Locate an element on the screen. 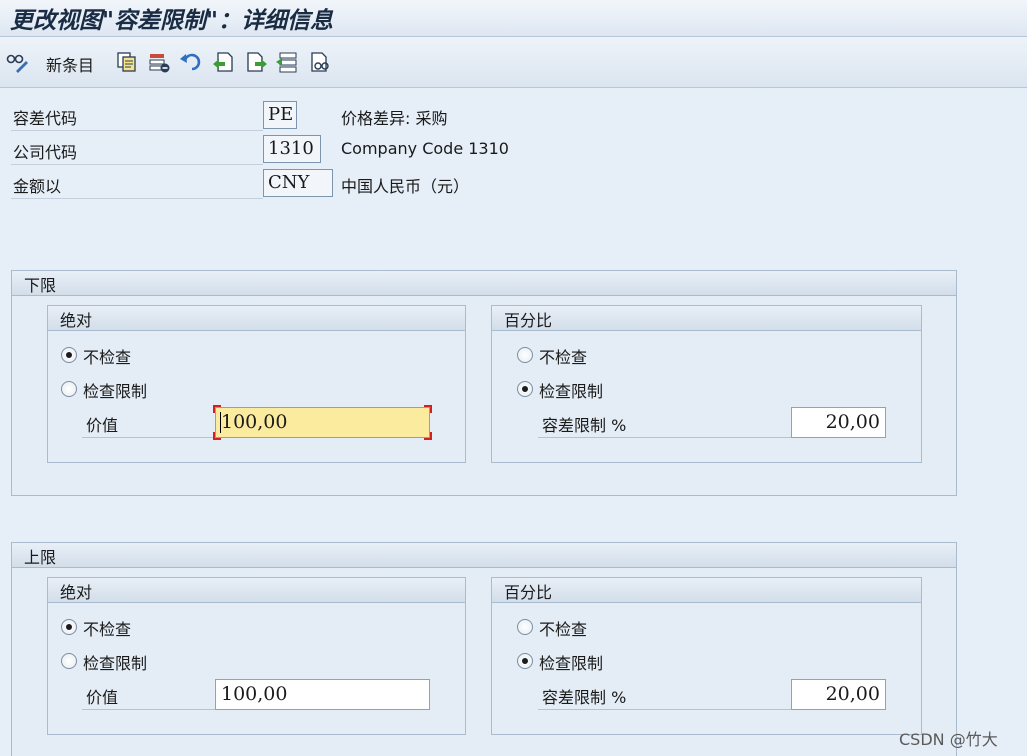 The height and width of the screenshot is (756, 1027). amount-currency-label: 金额以 is located at coordinates (37, 186).